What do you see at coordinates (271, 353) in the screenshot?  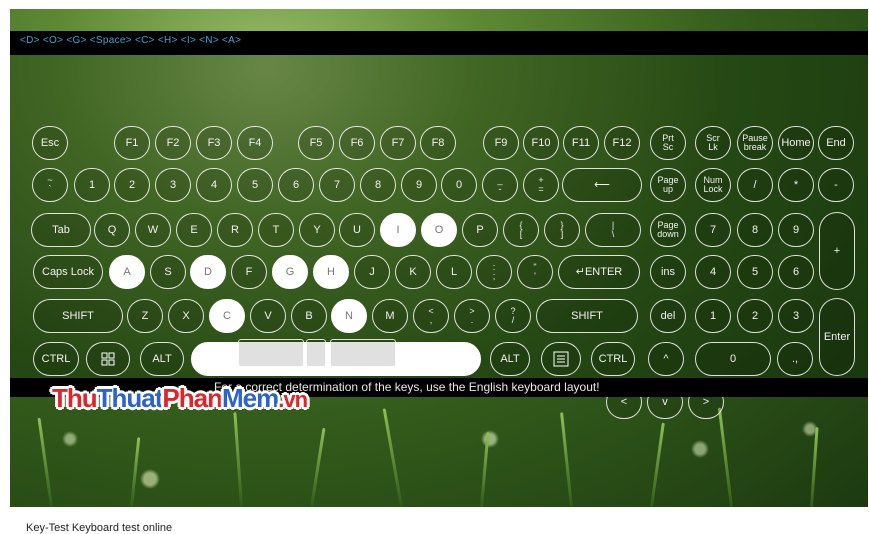 I see `mouse-left-button` at bounding box center [271, 353].